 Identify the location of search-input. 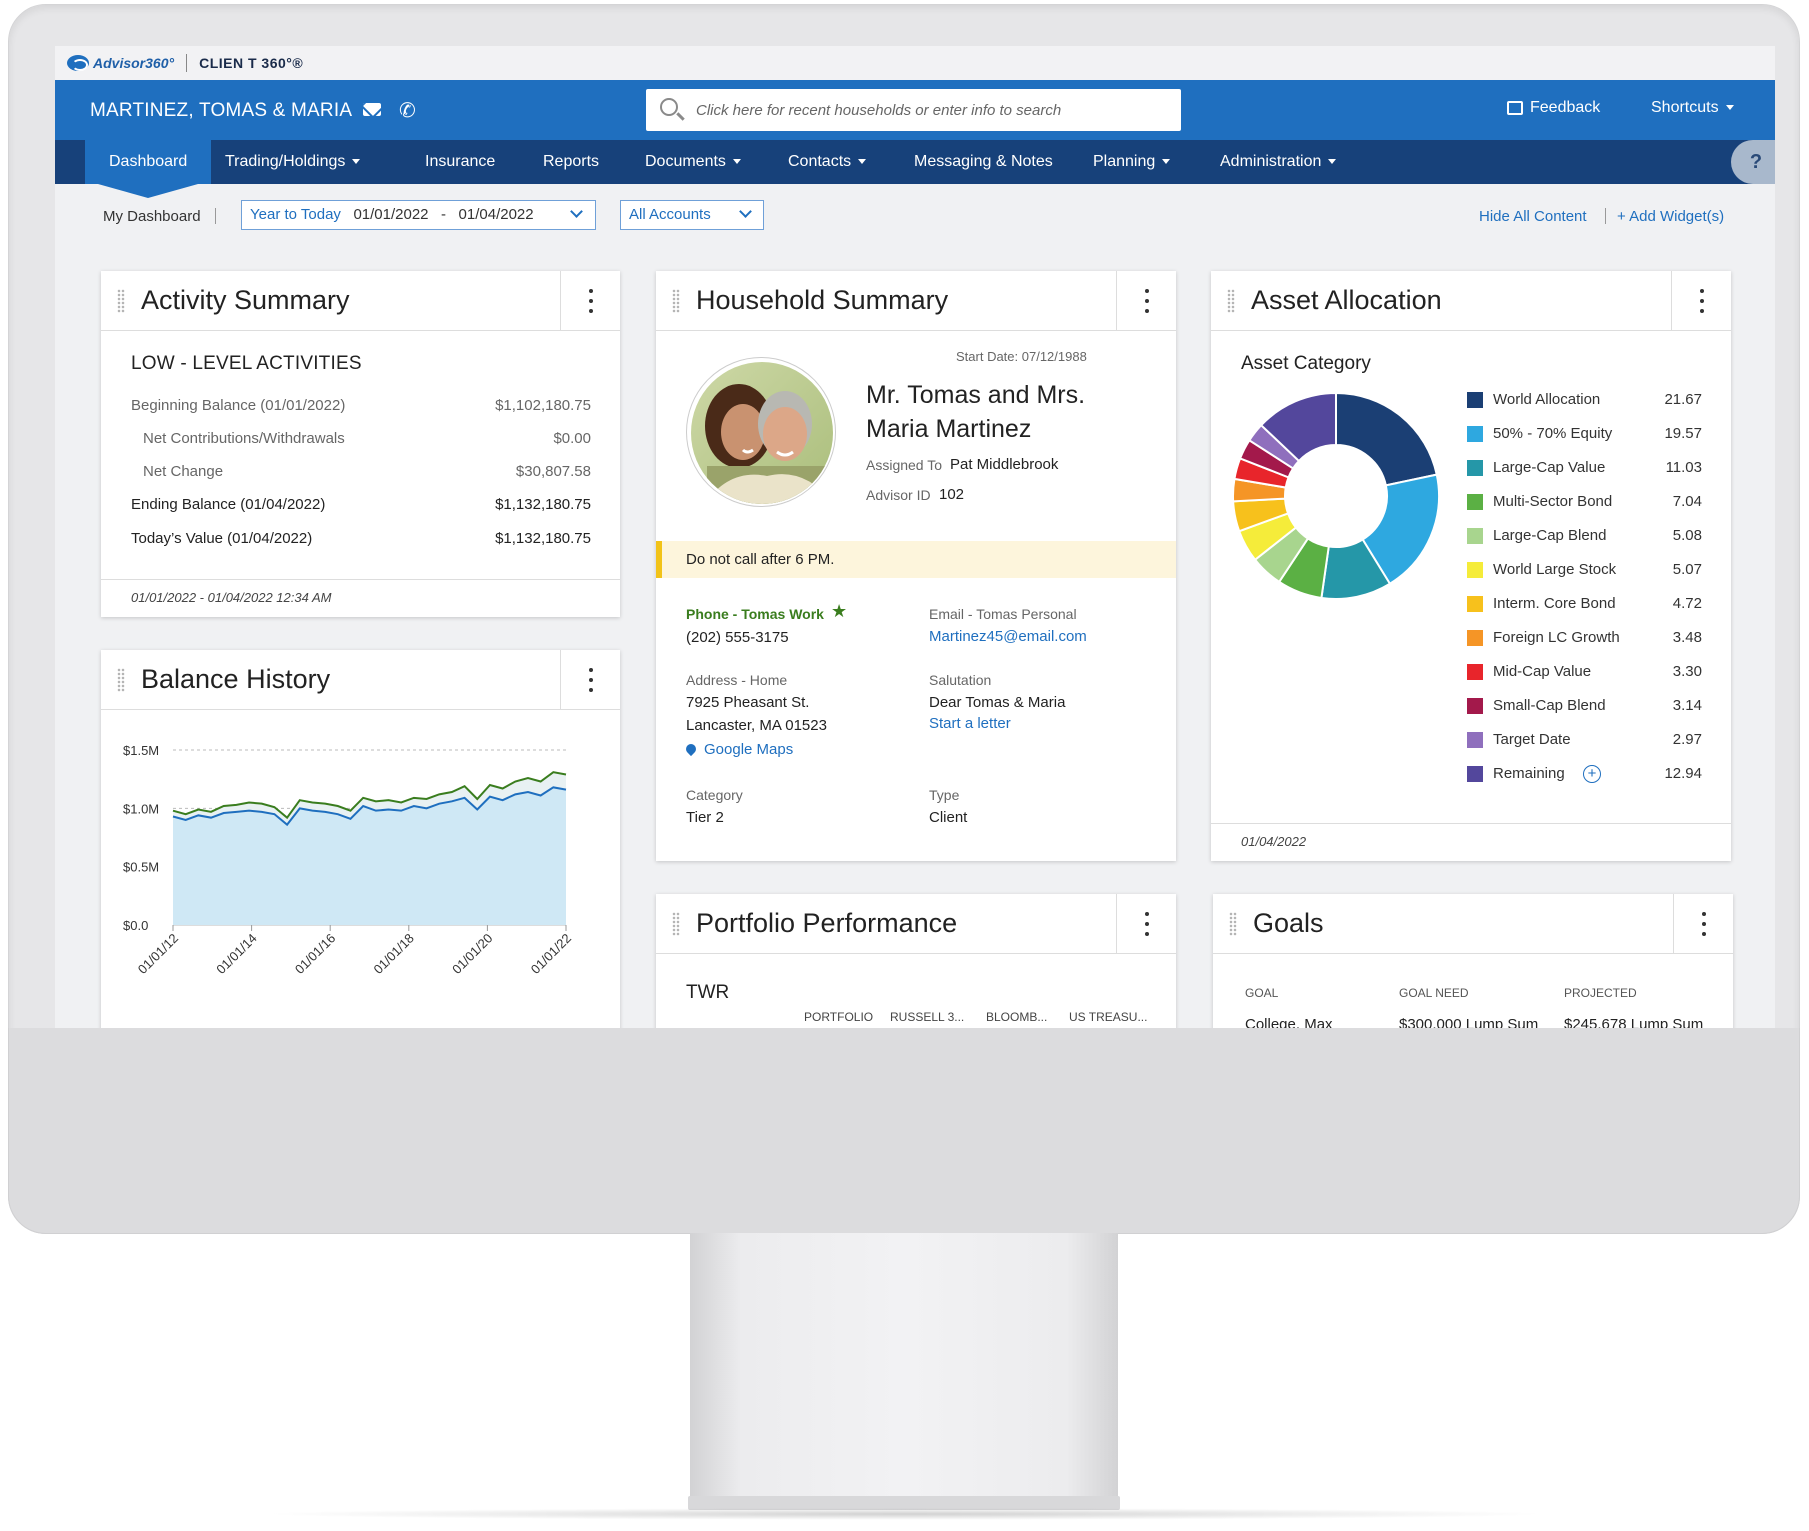
(929, 110).